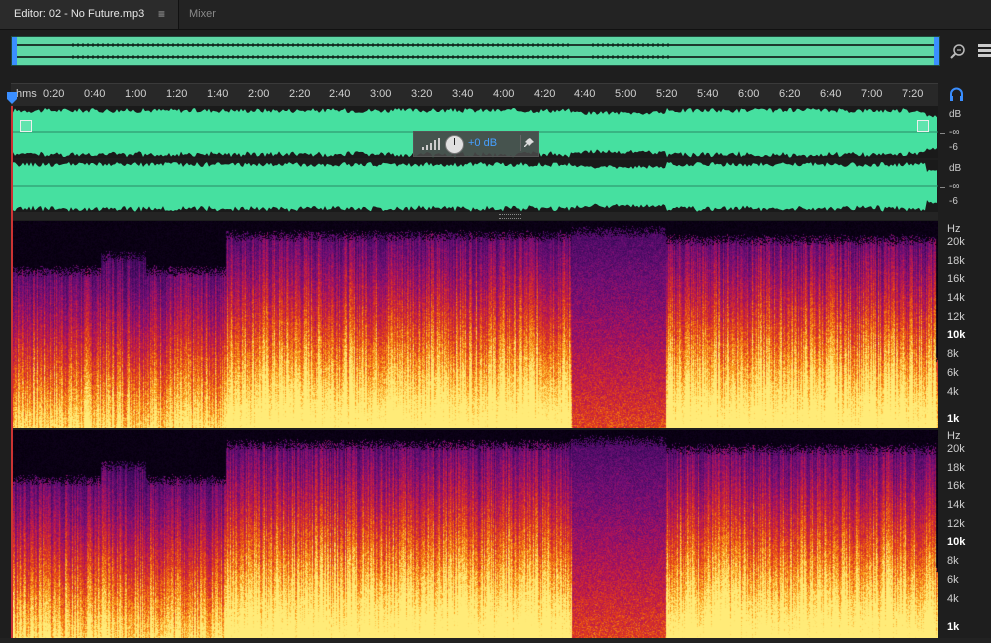  Describe the element at coordinates (12, 98) in the screenshot. I see `playhead-icon` at that location.